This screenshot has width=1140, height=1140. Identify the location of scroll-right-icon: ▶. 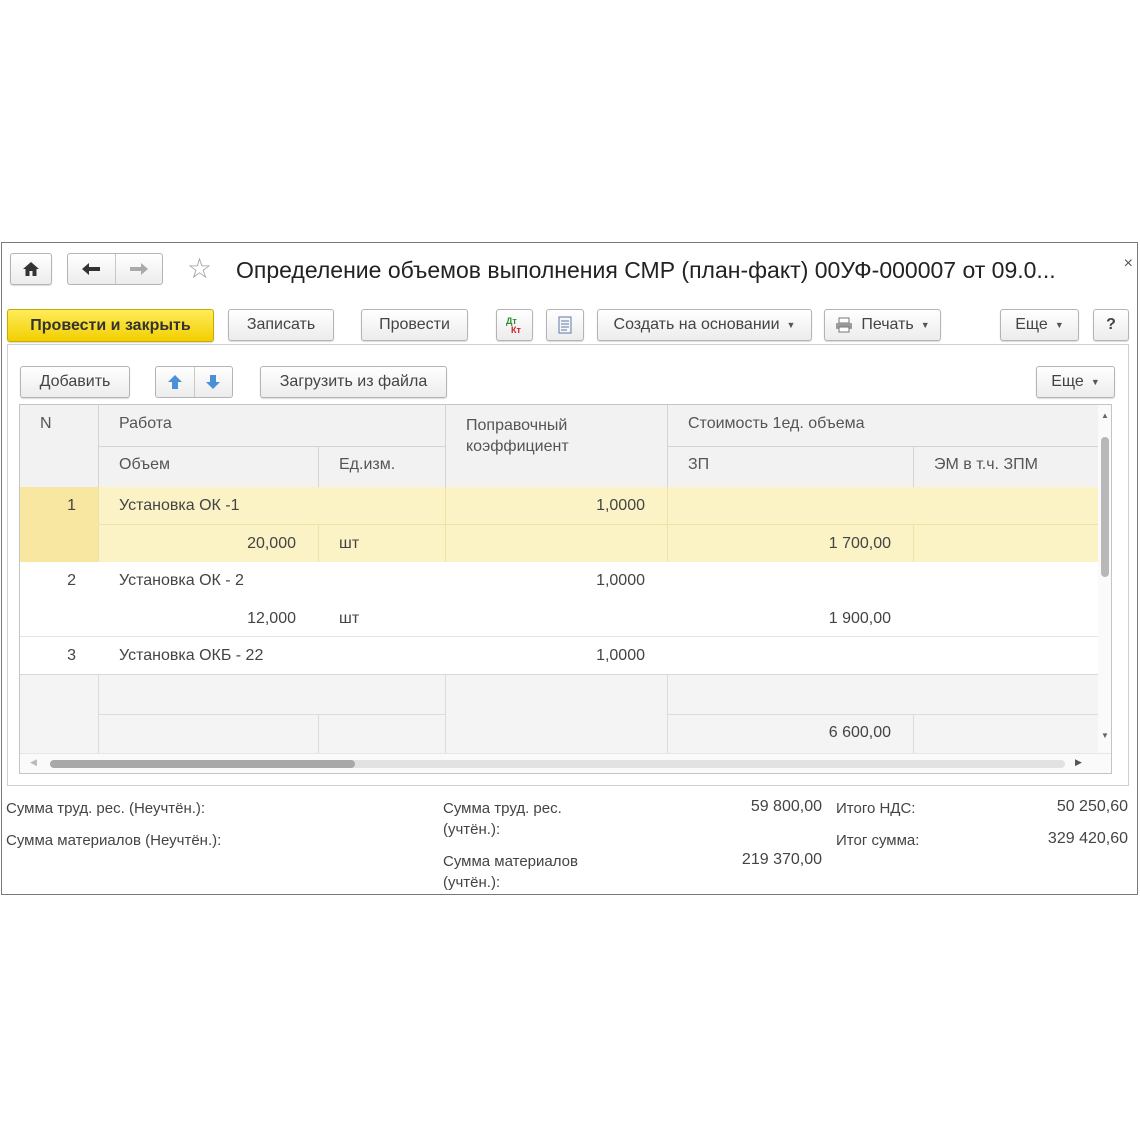
(1078, 762).